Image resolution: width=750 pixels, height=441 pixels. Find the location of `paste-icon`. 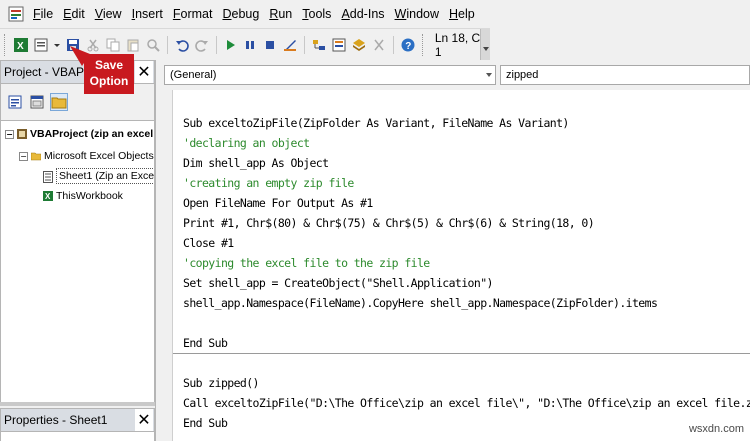

paste-icon is located at coordinates (133, 45).